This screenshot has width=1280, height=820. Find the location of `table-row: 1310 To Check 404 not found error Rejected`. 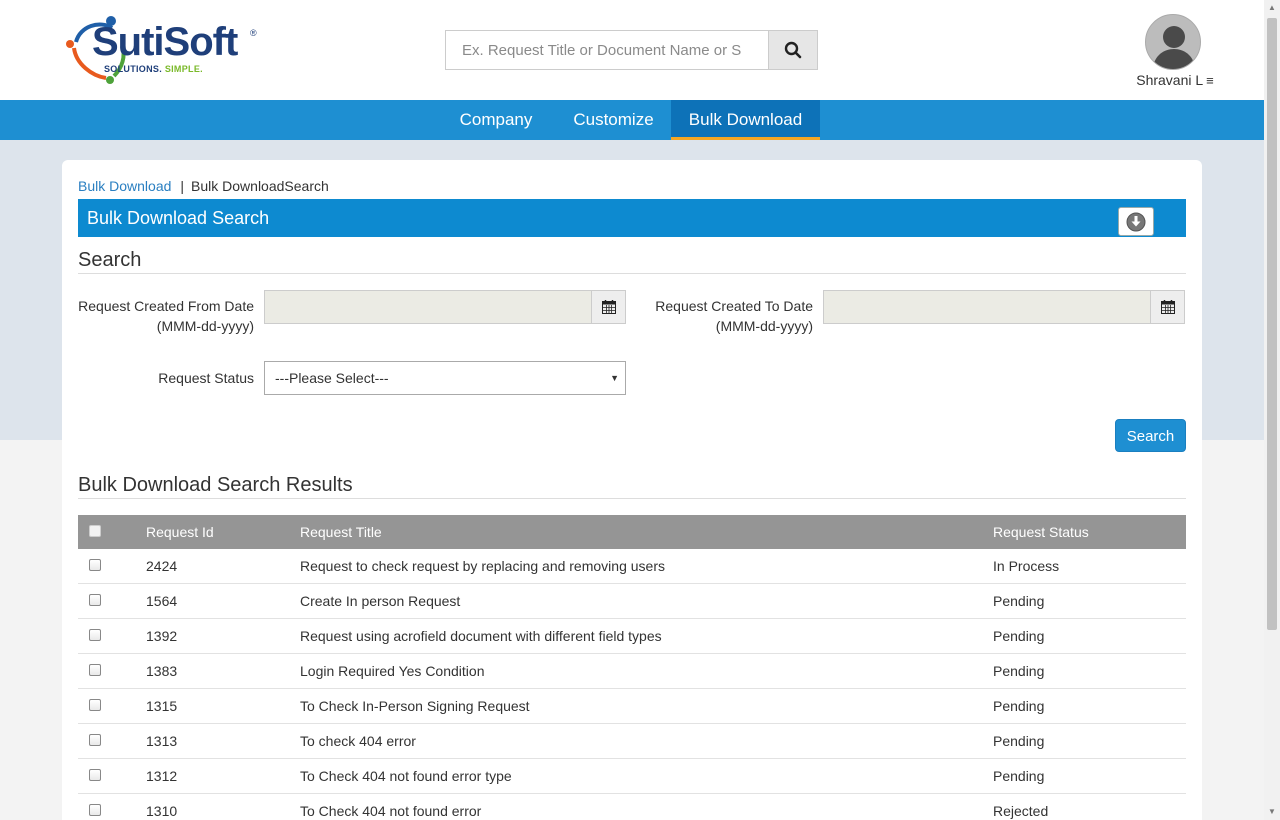

table-row: 1310 To Check 404 not found error Rejected is located at coordinates (632, 807).